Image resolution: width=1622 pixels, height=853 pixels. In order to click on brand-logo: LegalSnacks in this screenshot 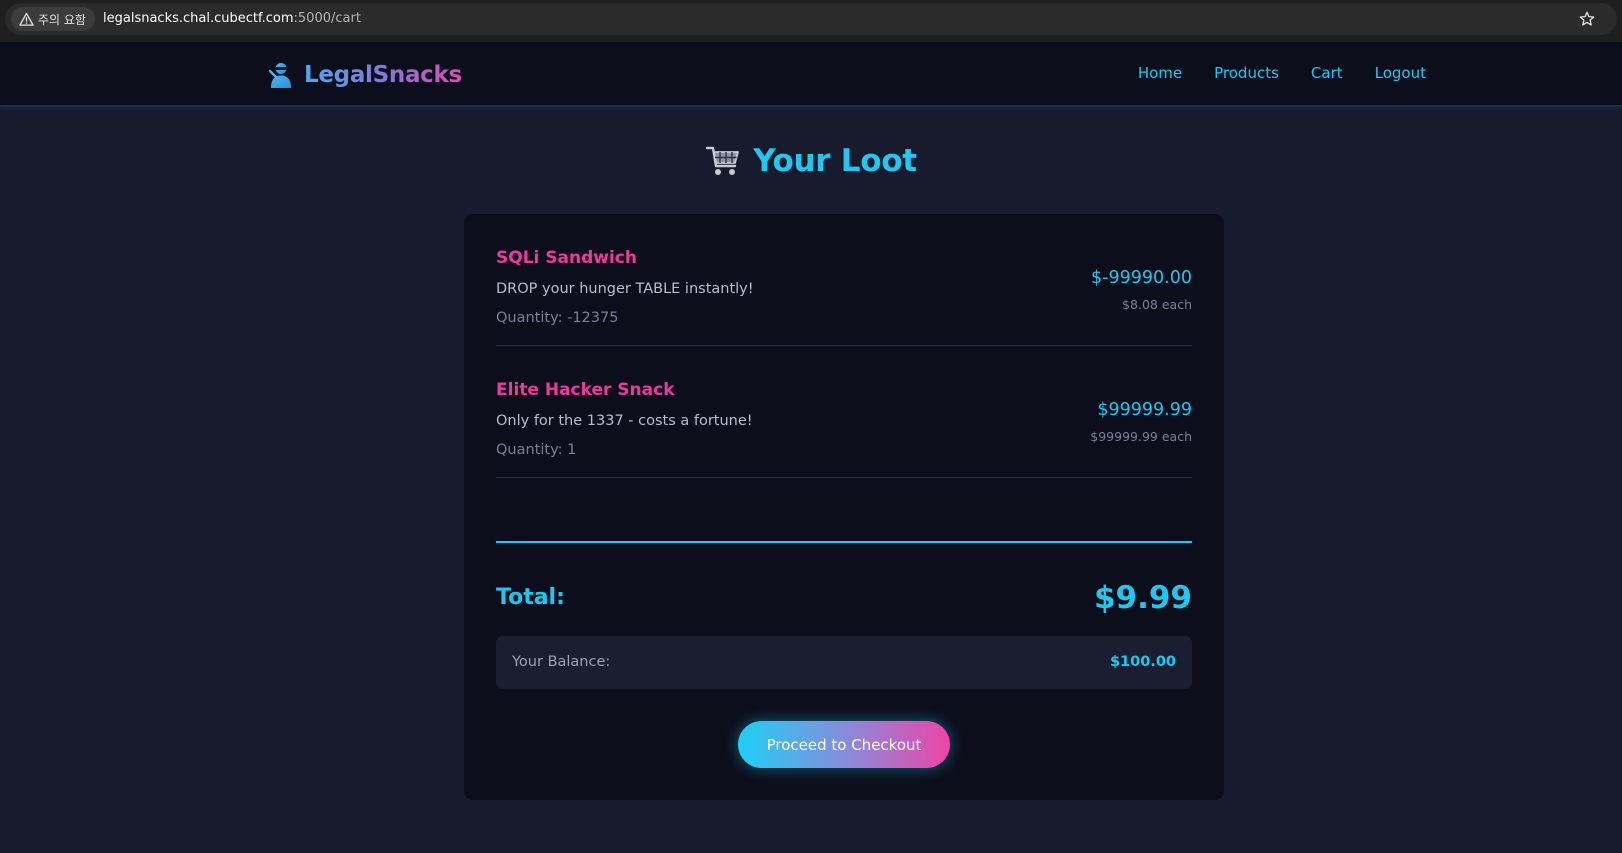, I will do `click(365, 75)`.